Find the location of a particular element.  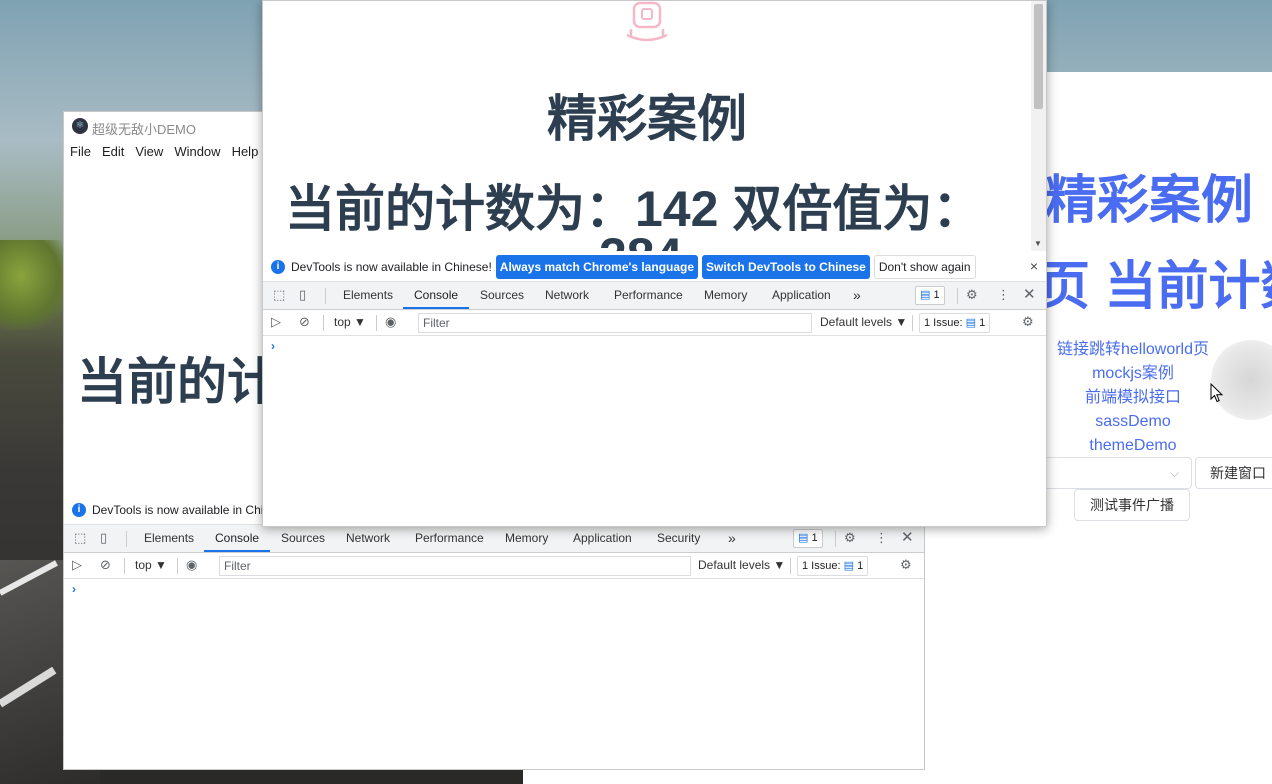

window-title: 超级无敌小DEMO is located at coordinates (144, 129).